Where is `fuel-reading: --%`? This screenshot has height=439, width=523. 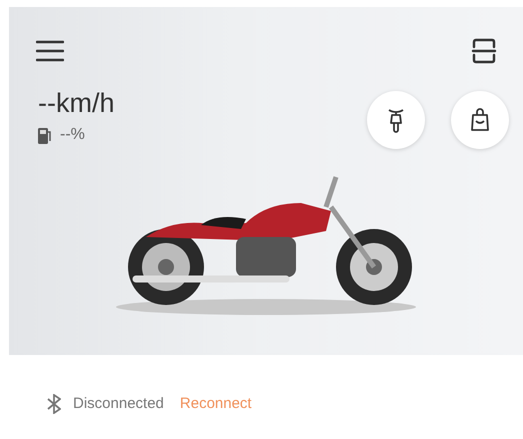
fuel-reading: --% is located at coordinates (72, 135).